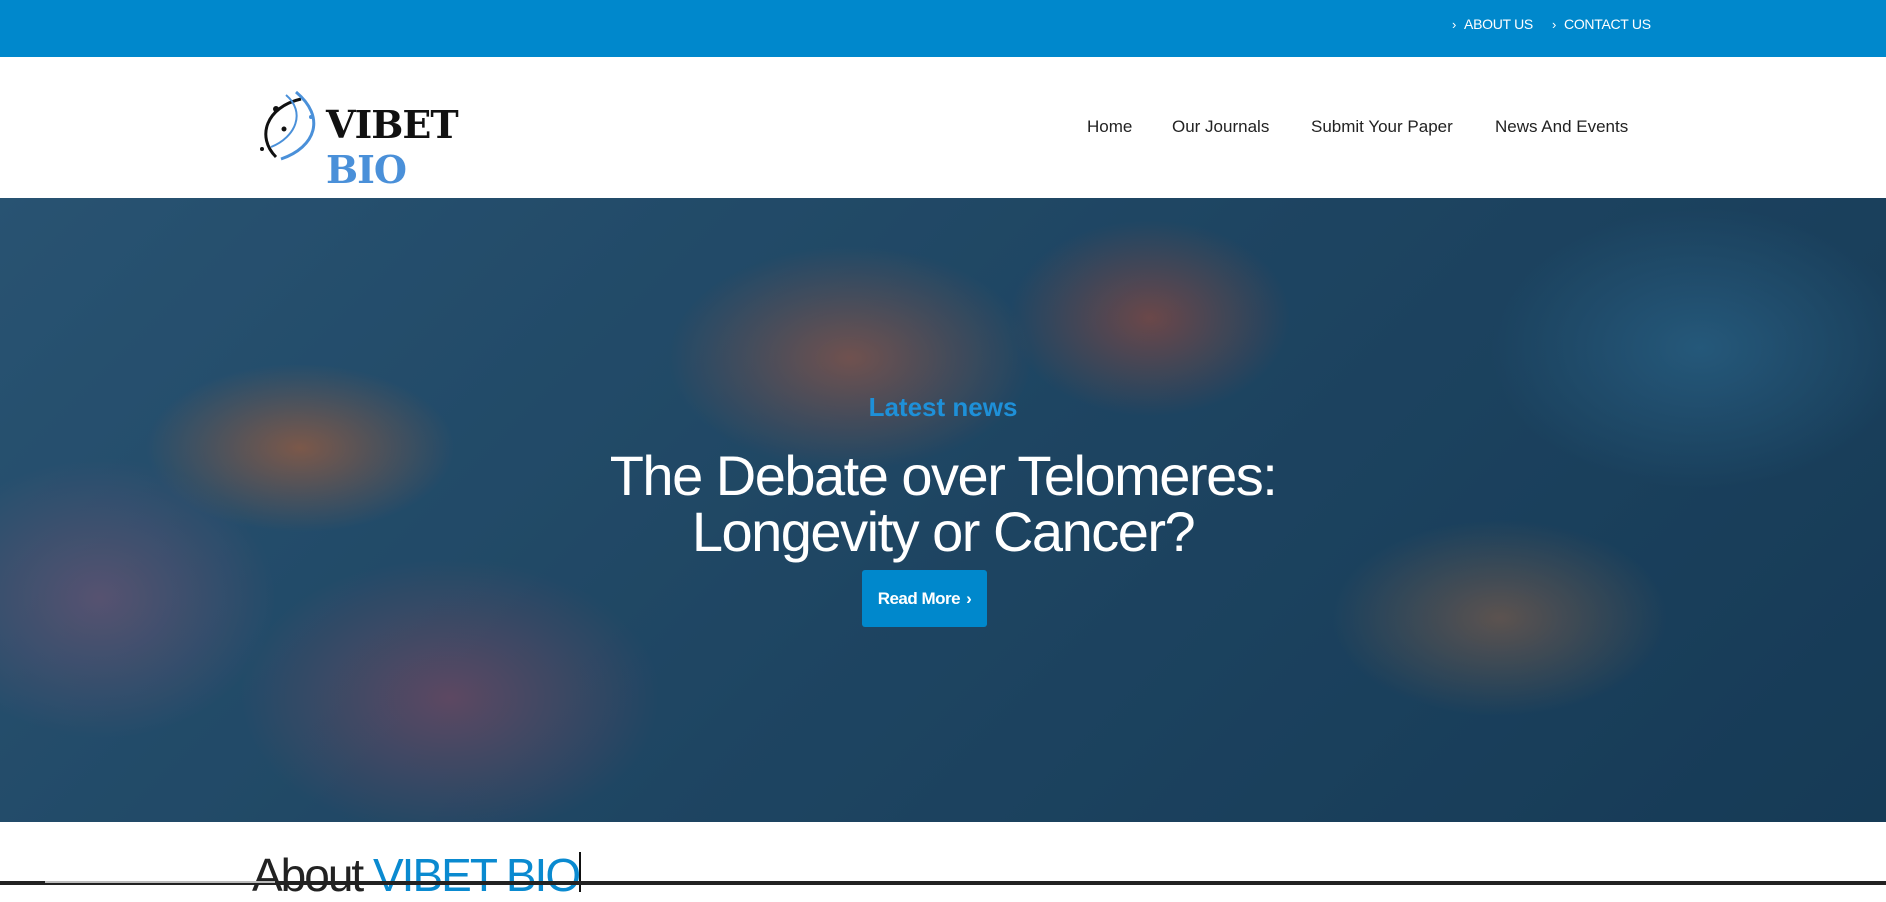 This screenshot has width=1886, height=902. Describe the element at coordinates (1220, 127) in the screenshot. I see `nav-our-journals: Our Journals` at that location.